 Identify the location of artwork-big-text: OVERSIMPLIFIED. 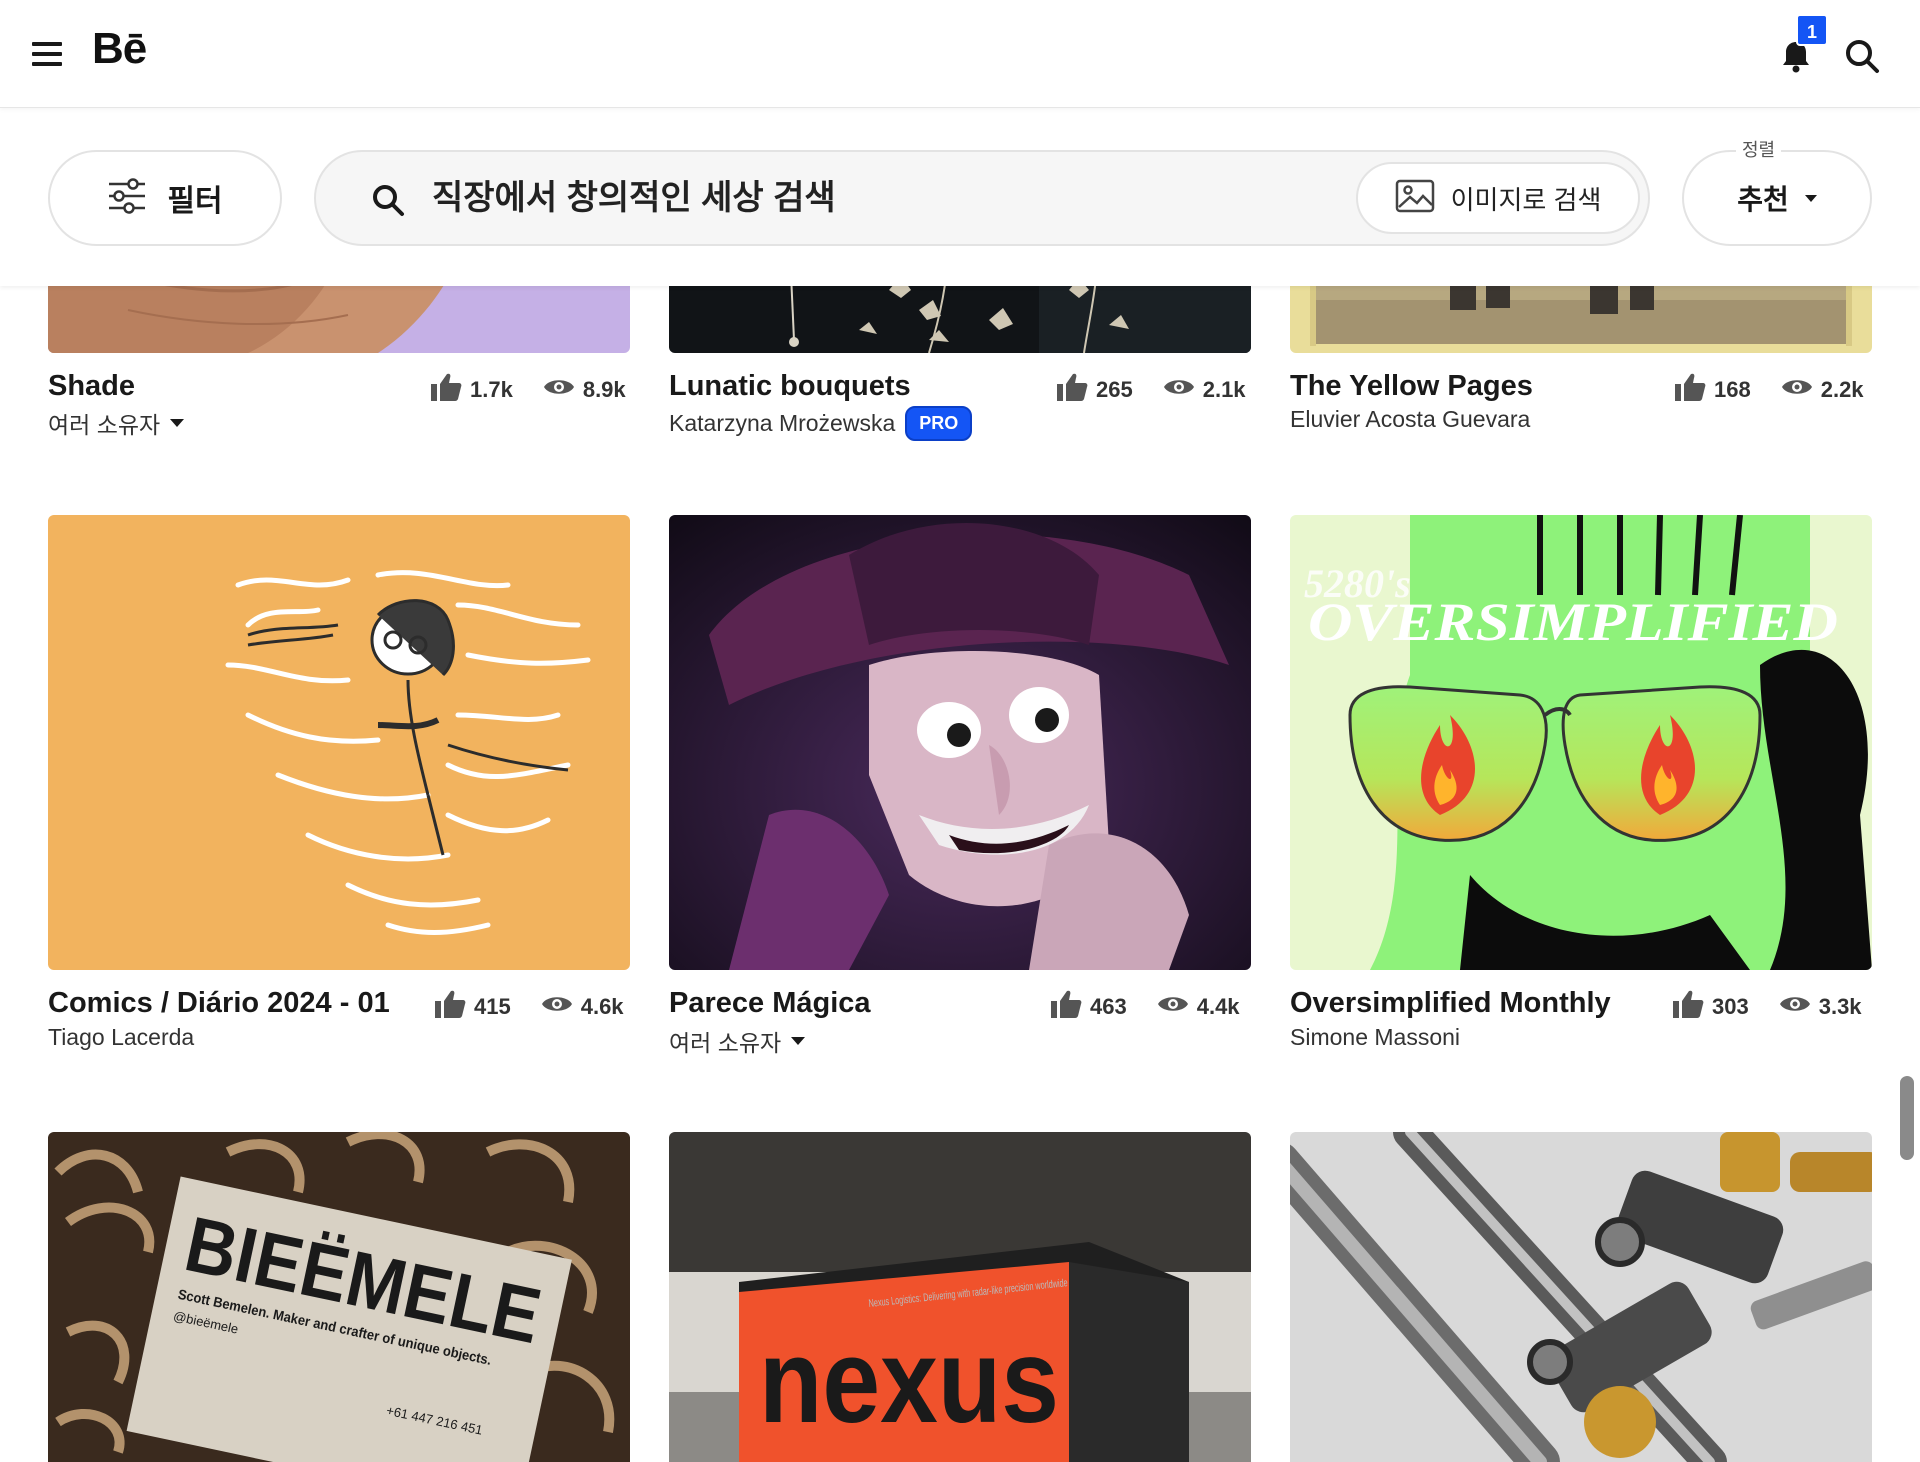
(1573, 622).